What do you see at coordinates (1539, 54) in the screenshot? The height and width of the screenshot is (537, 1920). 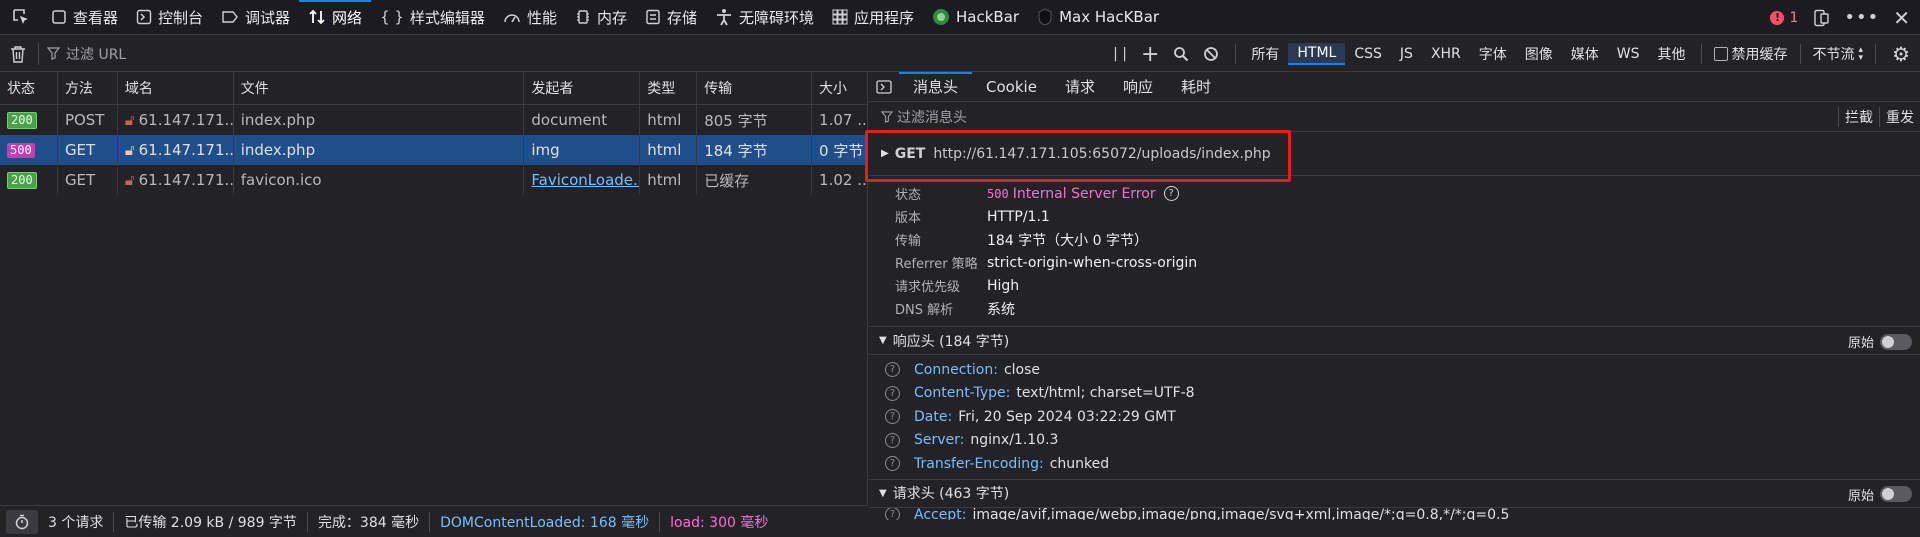 I see `type-filter-images: 图像` at bounding box center [1539, 54].